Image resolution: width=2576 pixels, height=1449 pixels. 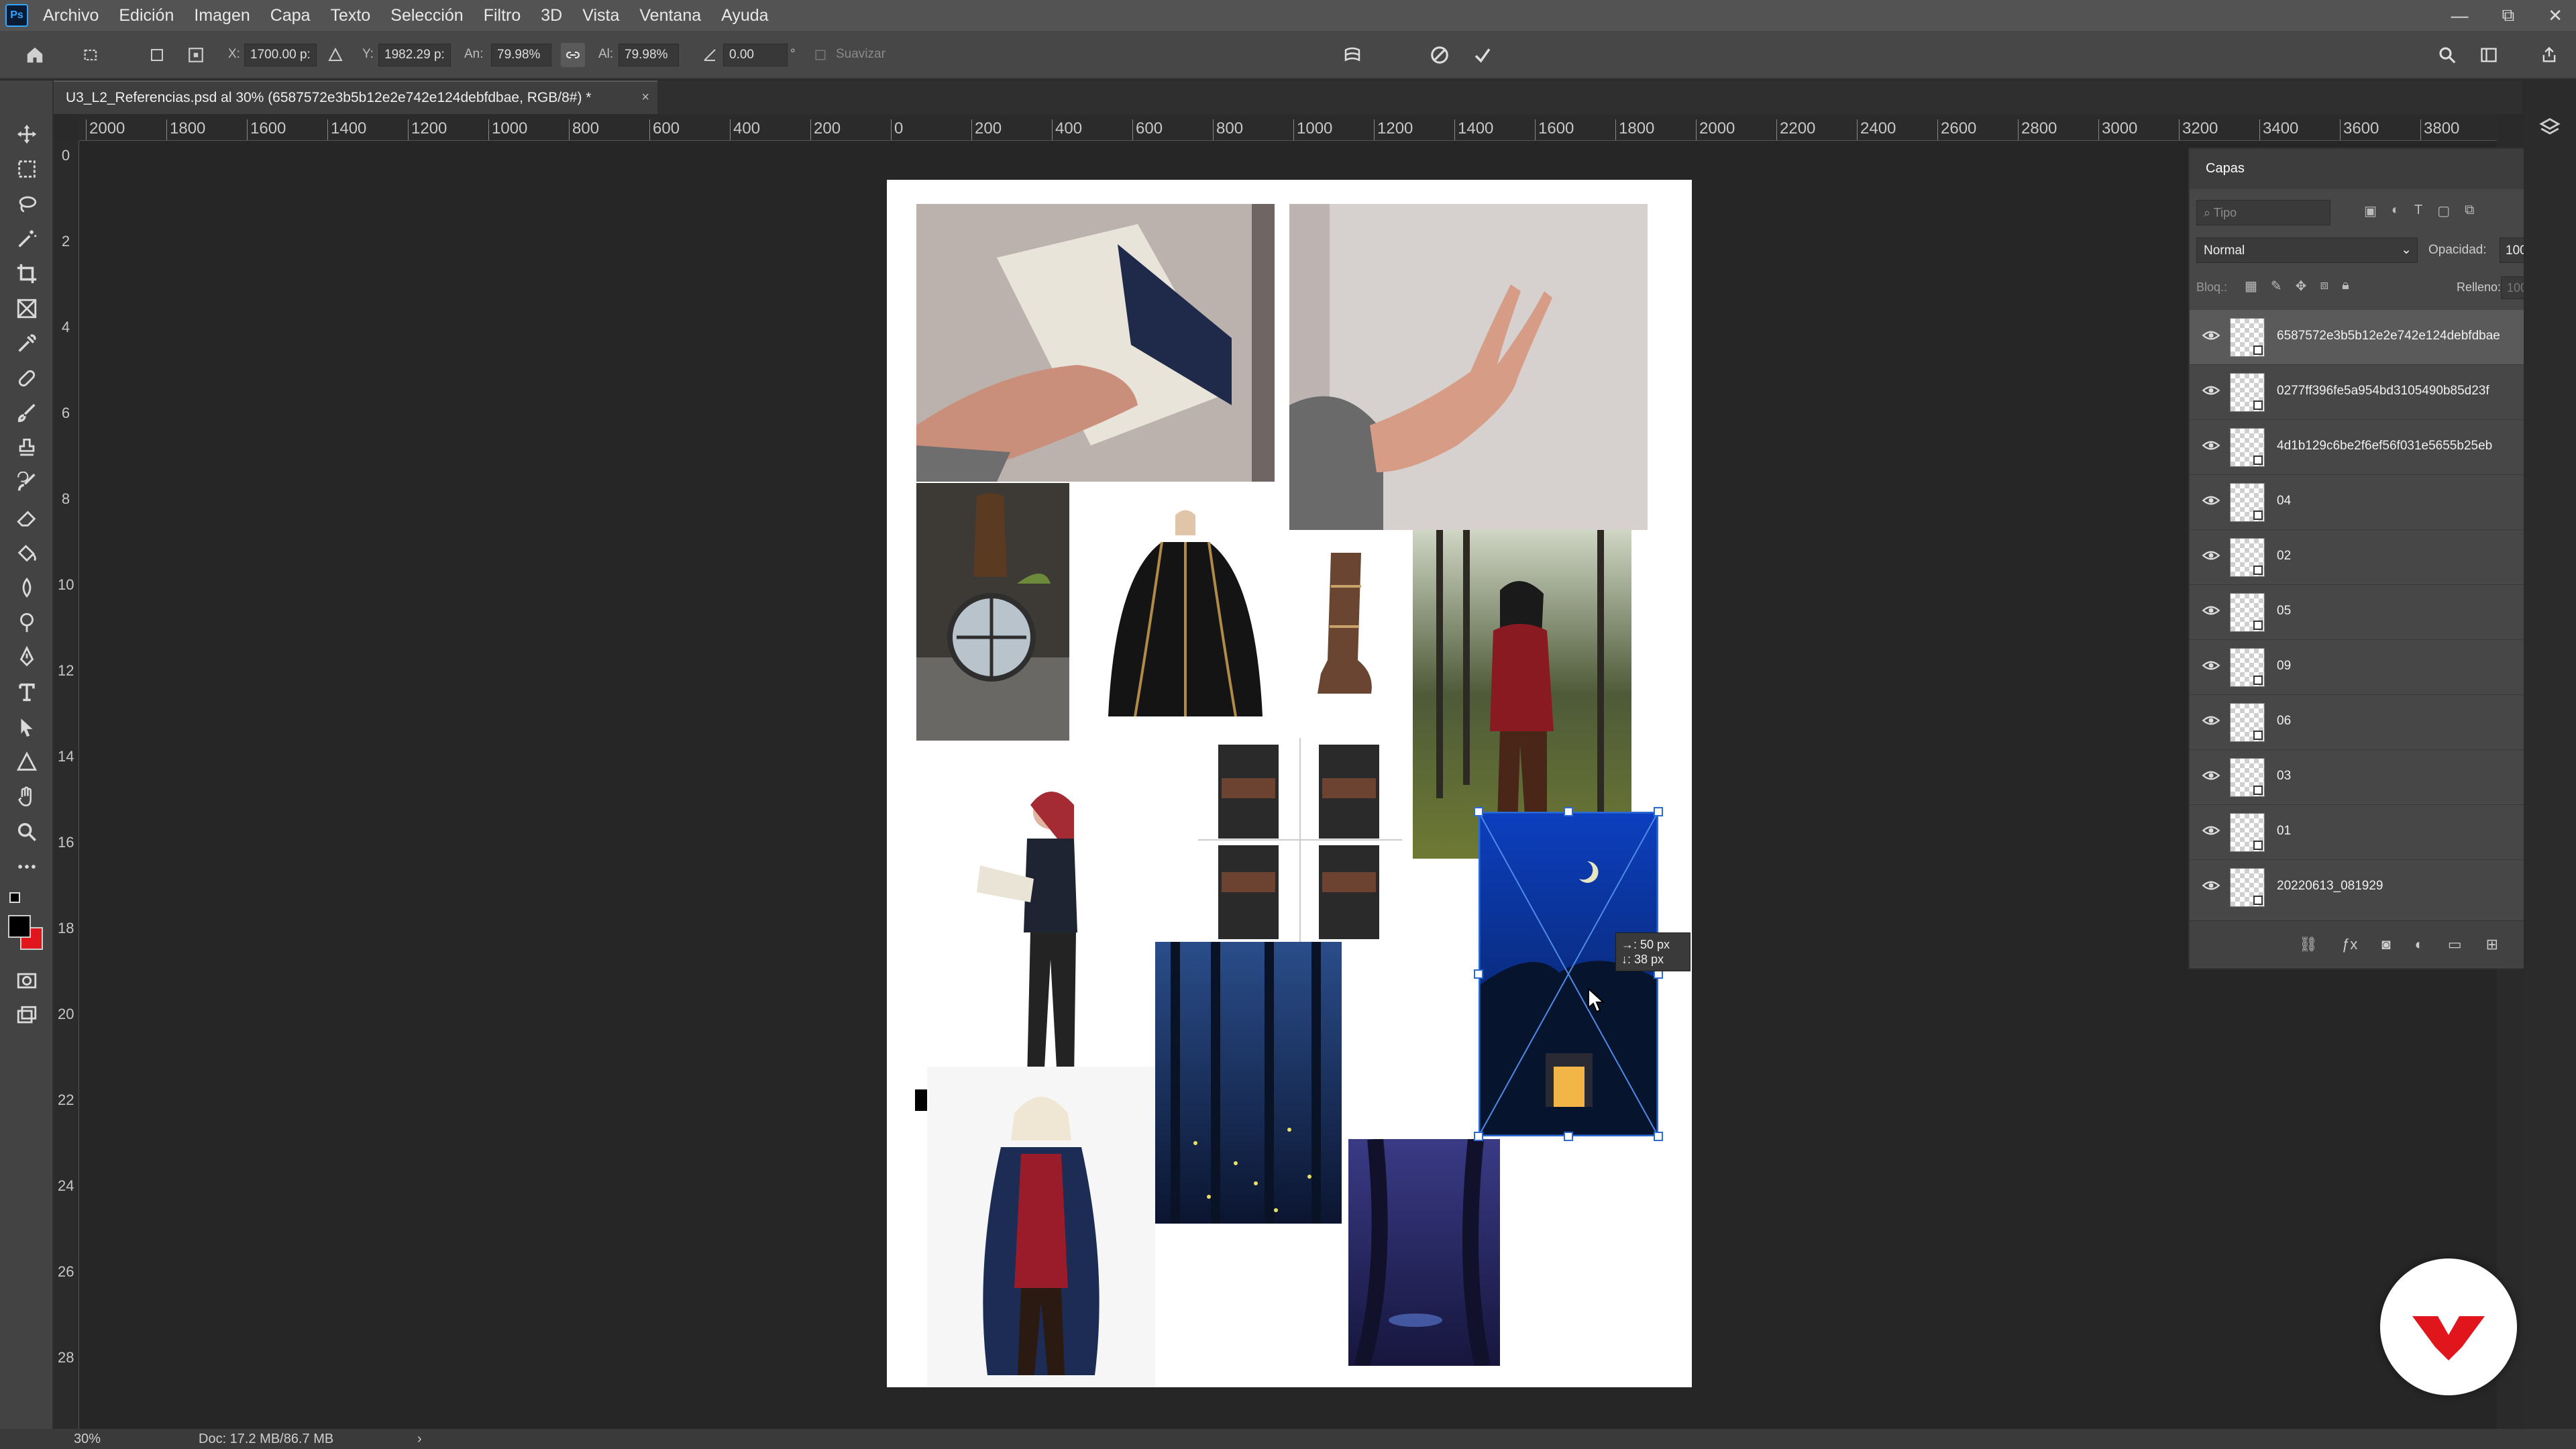 What do you see at coordinates (414, 55) in the screenshot?
I see `y-position-field: 1982.29 p:` at bounding box center [414, 55].